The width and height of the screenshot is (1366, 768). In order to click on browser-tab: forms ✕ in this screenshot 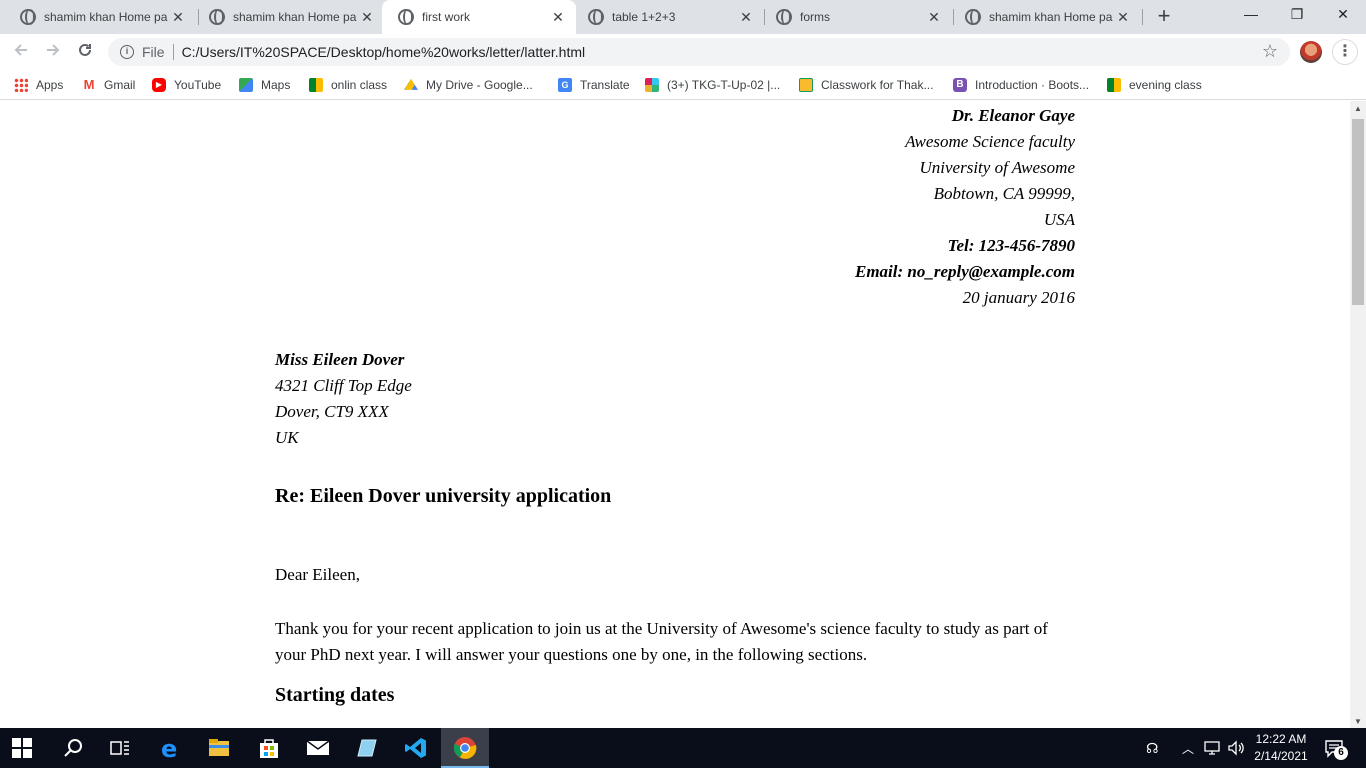, I will do `click(856, 17)`.